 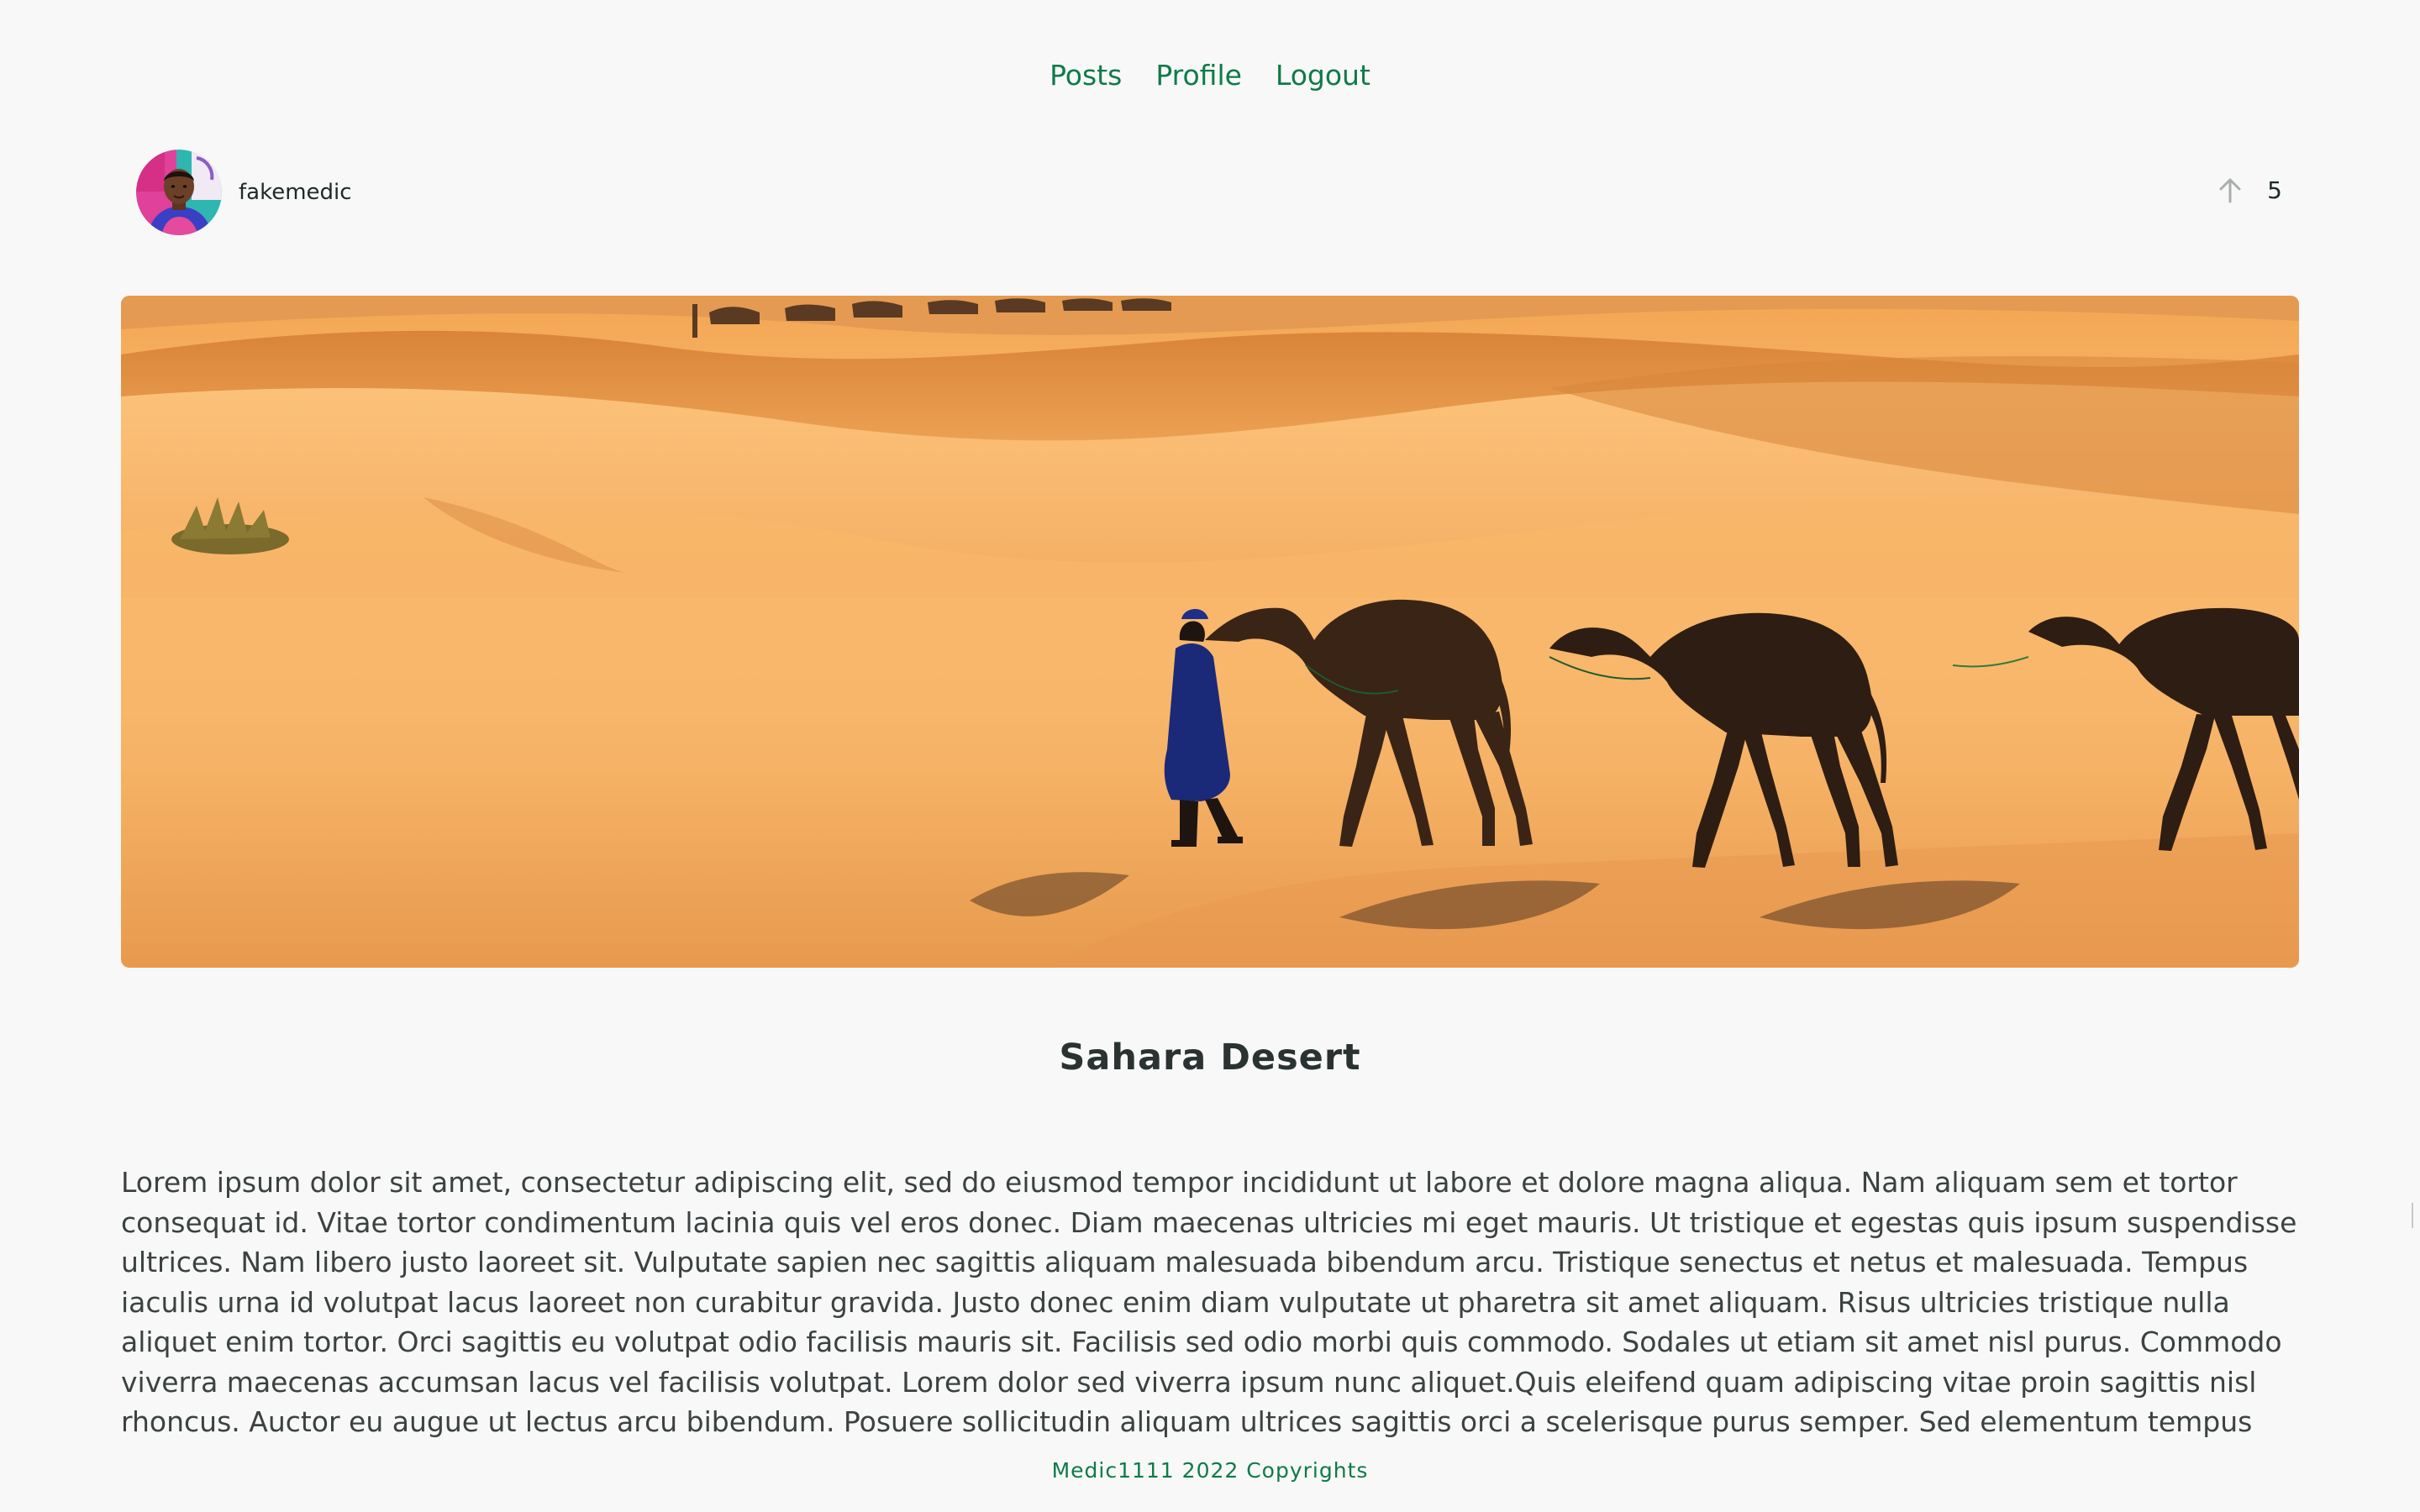 I want to click on nav-profile-link: Profile, so click(x=1198, y=75).